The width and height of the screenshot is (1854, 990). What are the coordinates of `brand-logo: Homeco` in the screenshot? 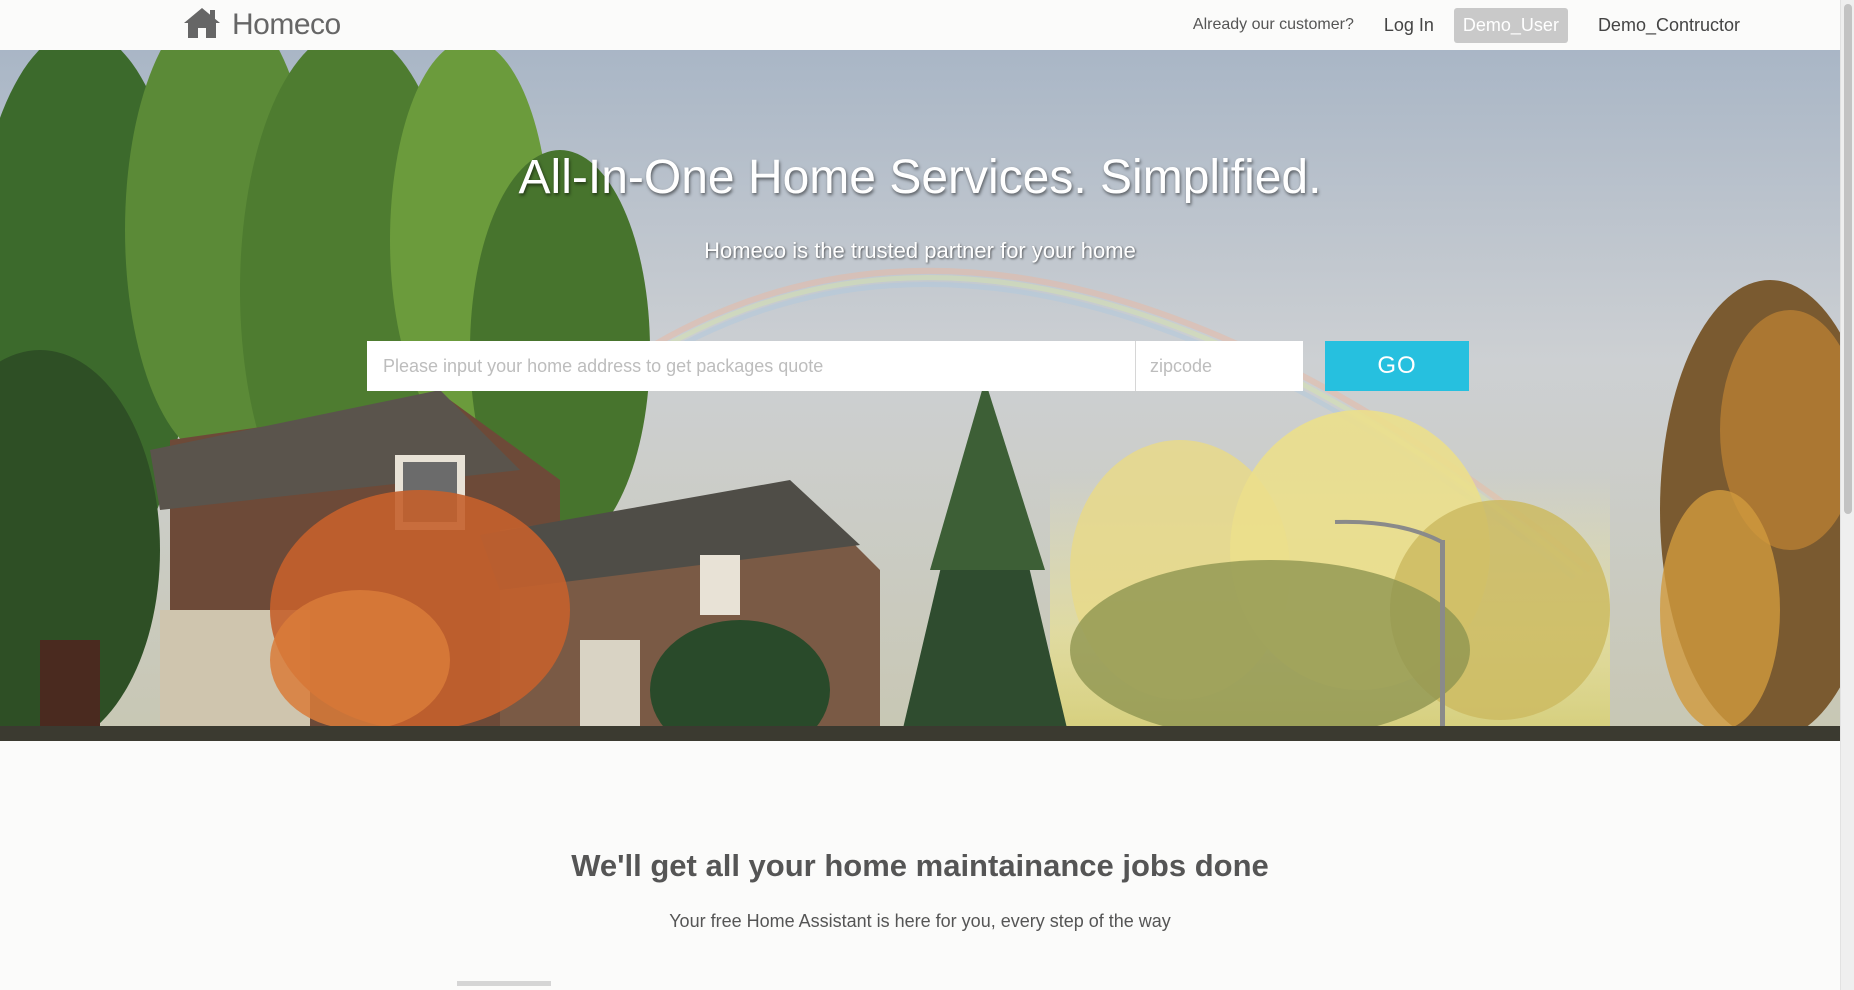 It's located at (261, 25).